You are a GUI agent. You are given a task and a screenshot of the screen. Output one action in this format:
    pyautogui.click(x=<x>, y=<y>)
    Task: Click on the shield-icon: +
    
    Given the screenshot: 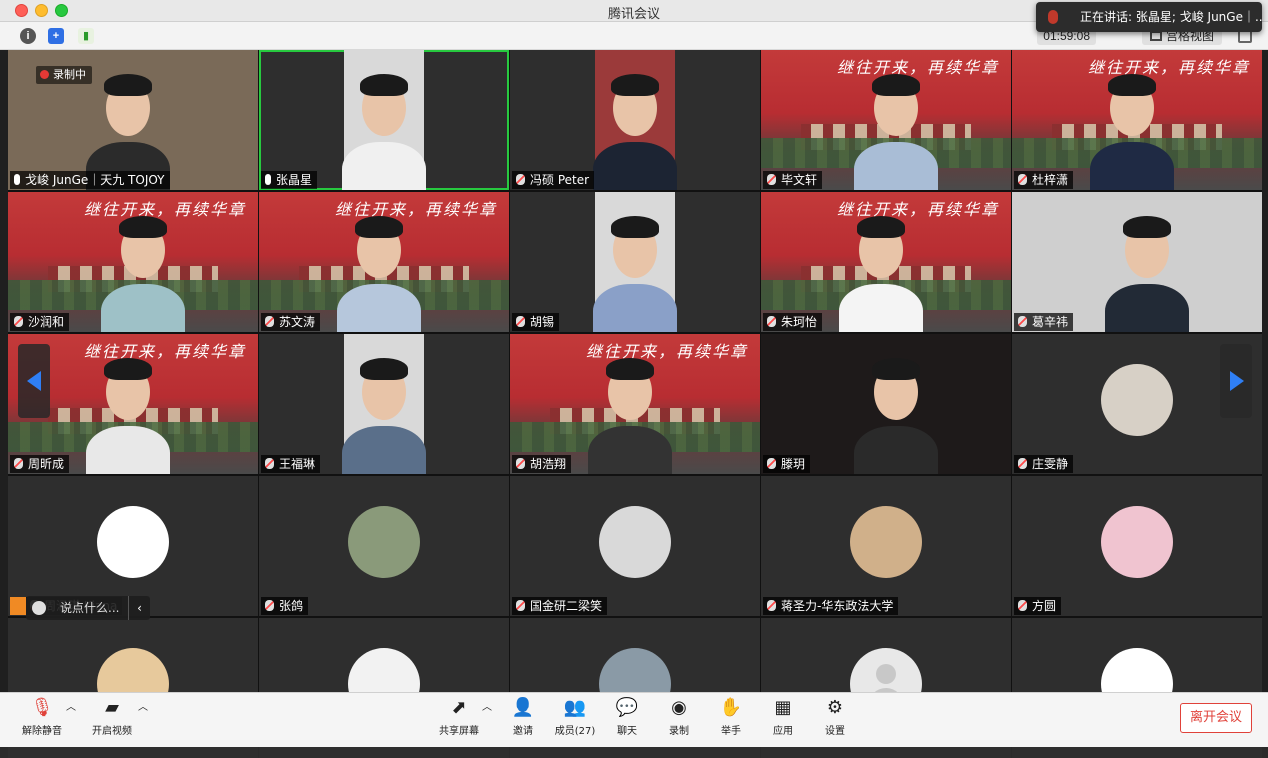 What is the action you would take?
    pyautogui.click(x=56, y=36)
    